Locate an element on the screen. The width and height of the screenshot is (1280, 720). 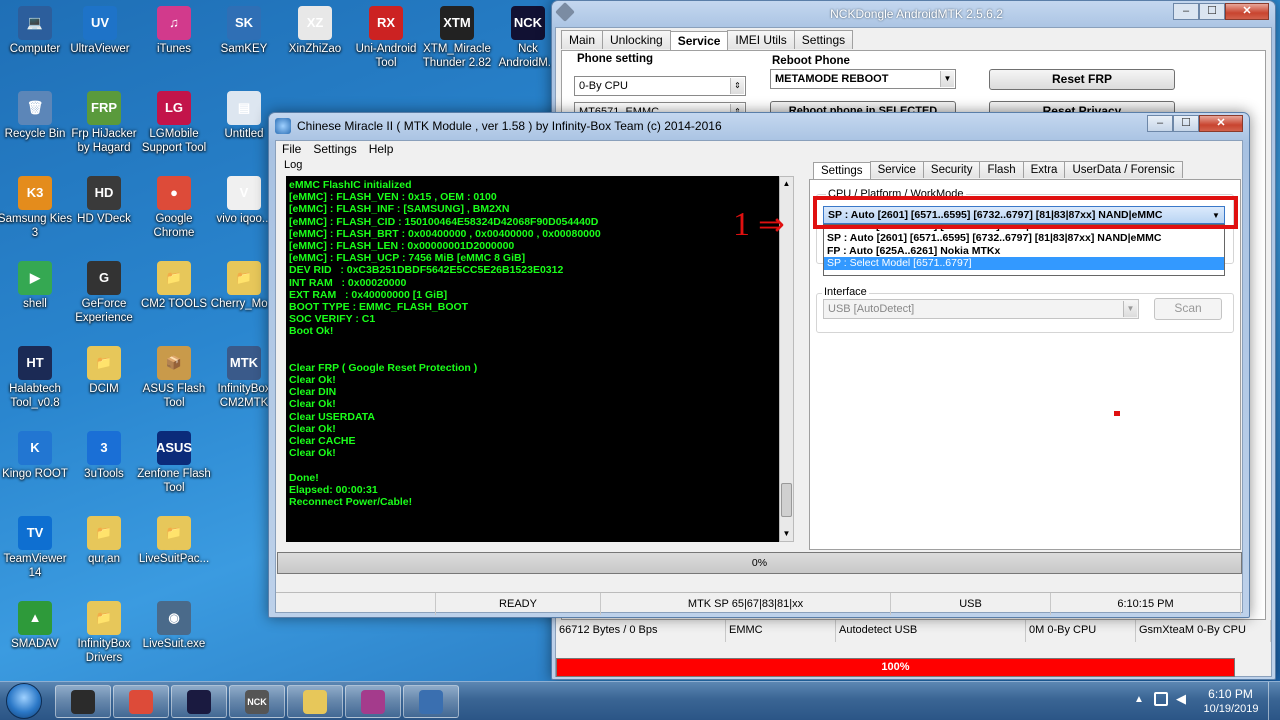
desktop-icon: 📁 CM2 TOOLS is located at coordinates (174, 286).